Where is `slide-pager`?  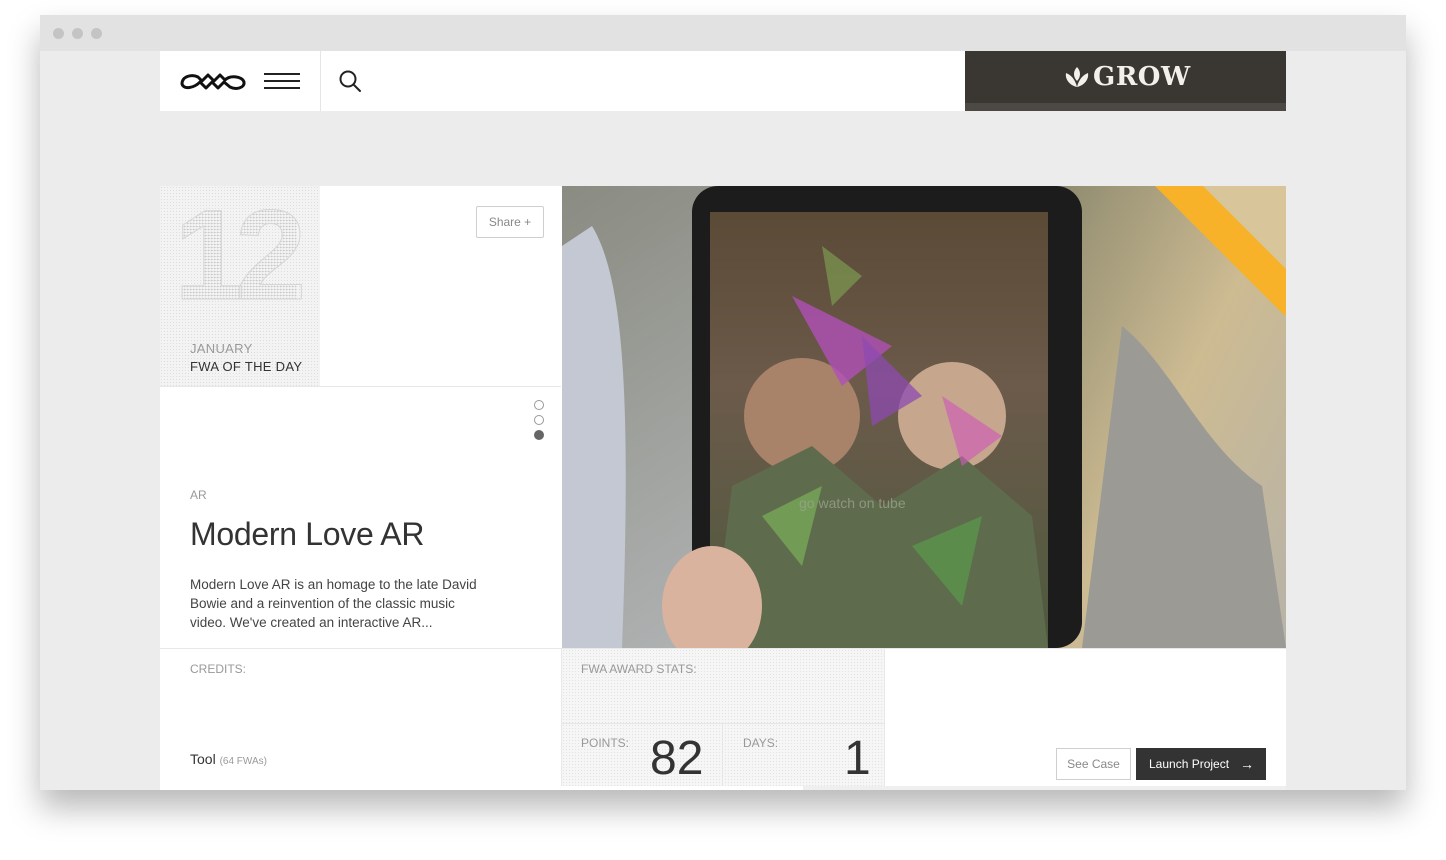
slide-pager is located at coordinates (540, 422).